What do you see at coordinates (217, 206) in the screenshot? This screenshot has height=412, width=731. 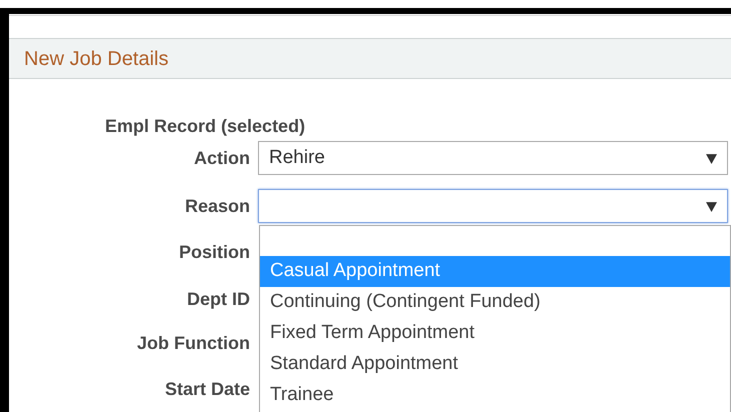 I see `field-label: Reason` at bounding box center [217, 206].